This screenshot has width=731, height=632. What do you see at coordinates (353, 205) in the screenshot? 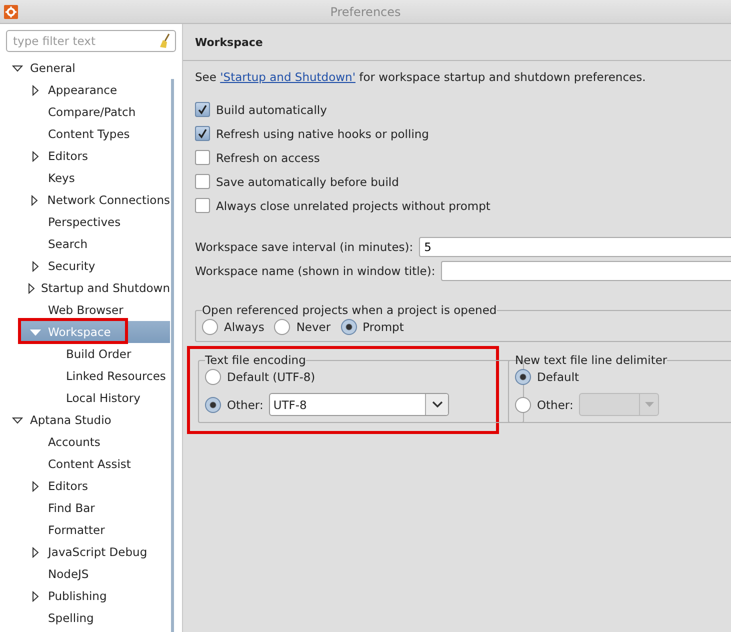
I see `checkbox-label: Always close unrelated projects without prompt` at bounding box center [353, 205].